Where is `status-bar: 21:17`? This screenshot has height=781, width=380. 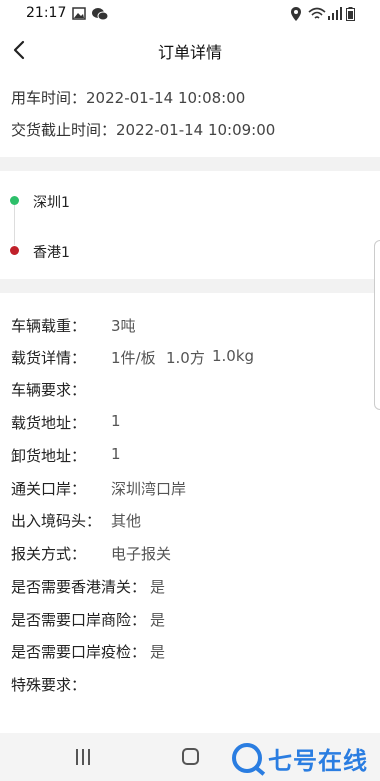 status-bar: 21:17 is located at coordinates (190, 14).